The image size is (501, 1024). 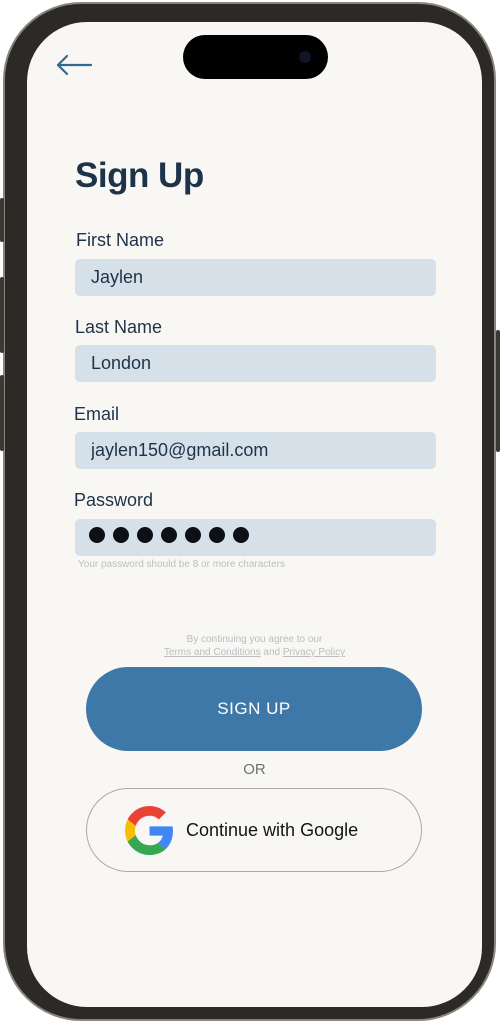 What do you see at coordinates (305, 57) in the screenshot?
I see `front-camera` at bounding box center [305, 57].